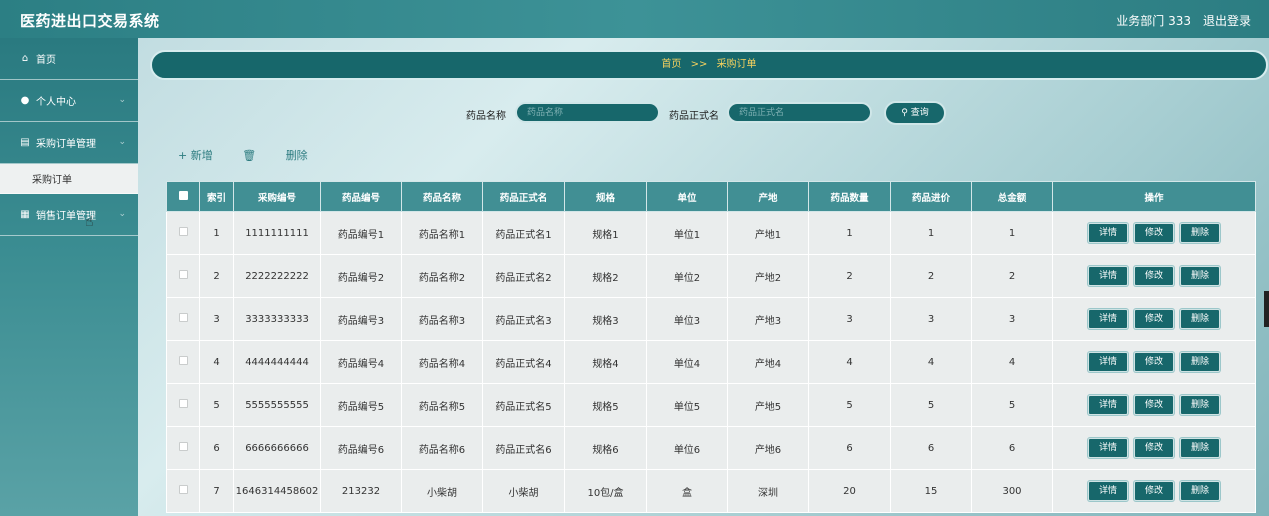 This screenshot has height=516, width=1269. Describe the element at coordinates (69, 215) in the screenshot. I see `sidebar-item-sales-orders: ▦ 销售订单管理 ⌄` at that location.